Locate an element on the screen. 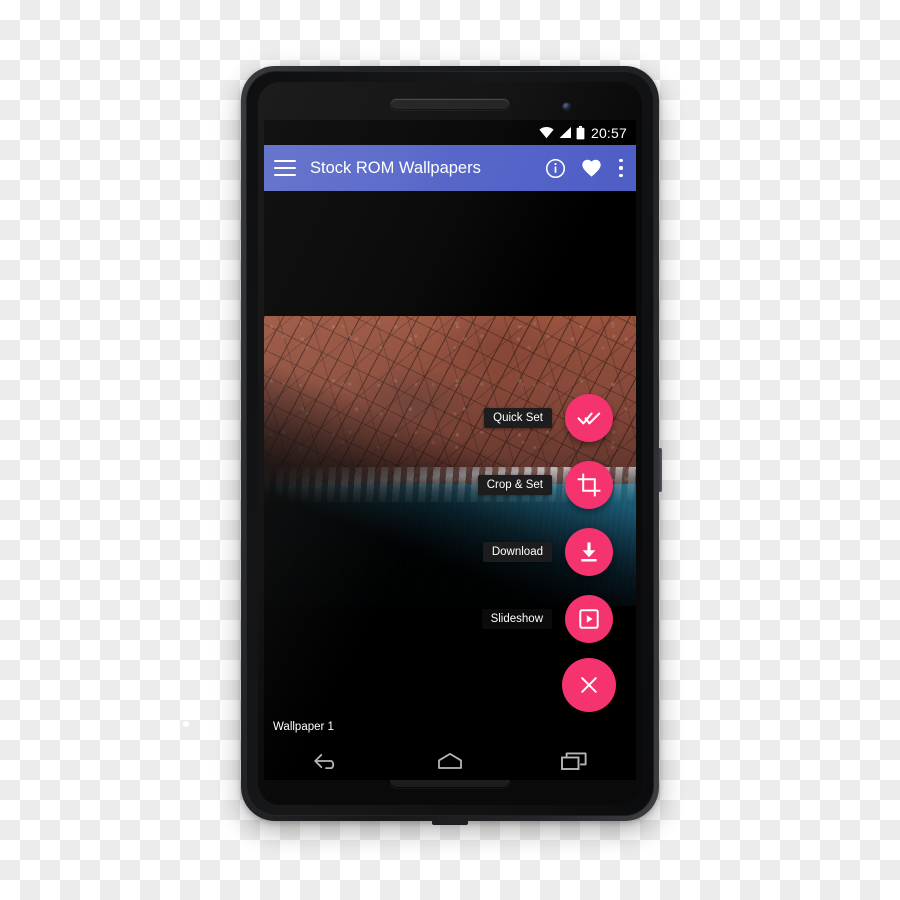 Image resolution: width=900 pixels, height=900 pixels. earpiece-speaker-grille is located at coordinates (450, 104).